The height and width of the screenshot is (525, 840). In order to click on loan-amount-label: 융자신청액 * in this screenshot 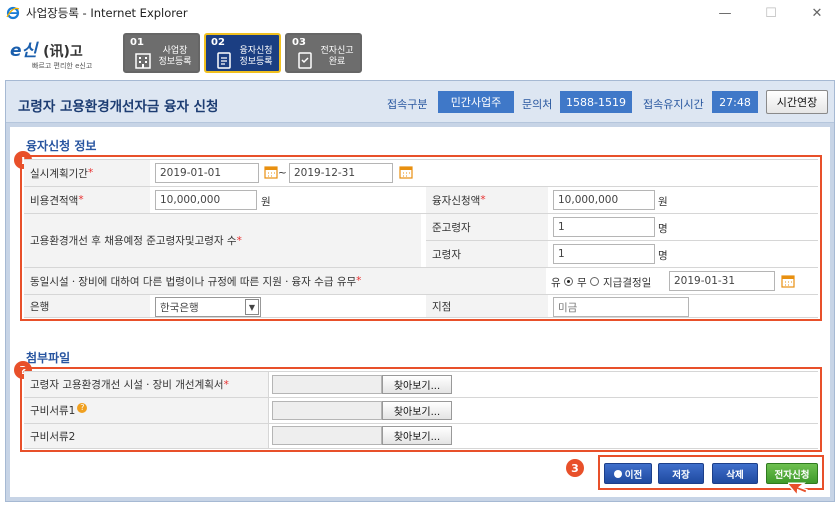, I will do `click(487, 200)`.